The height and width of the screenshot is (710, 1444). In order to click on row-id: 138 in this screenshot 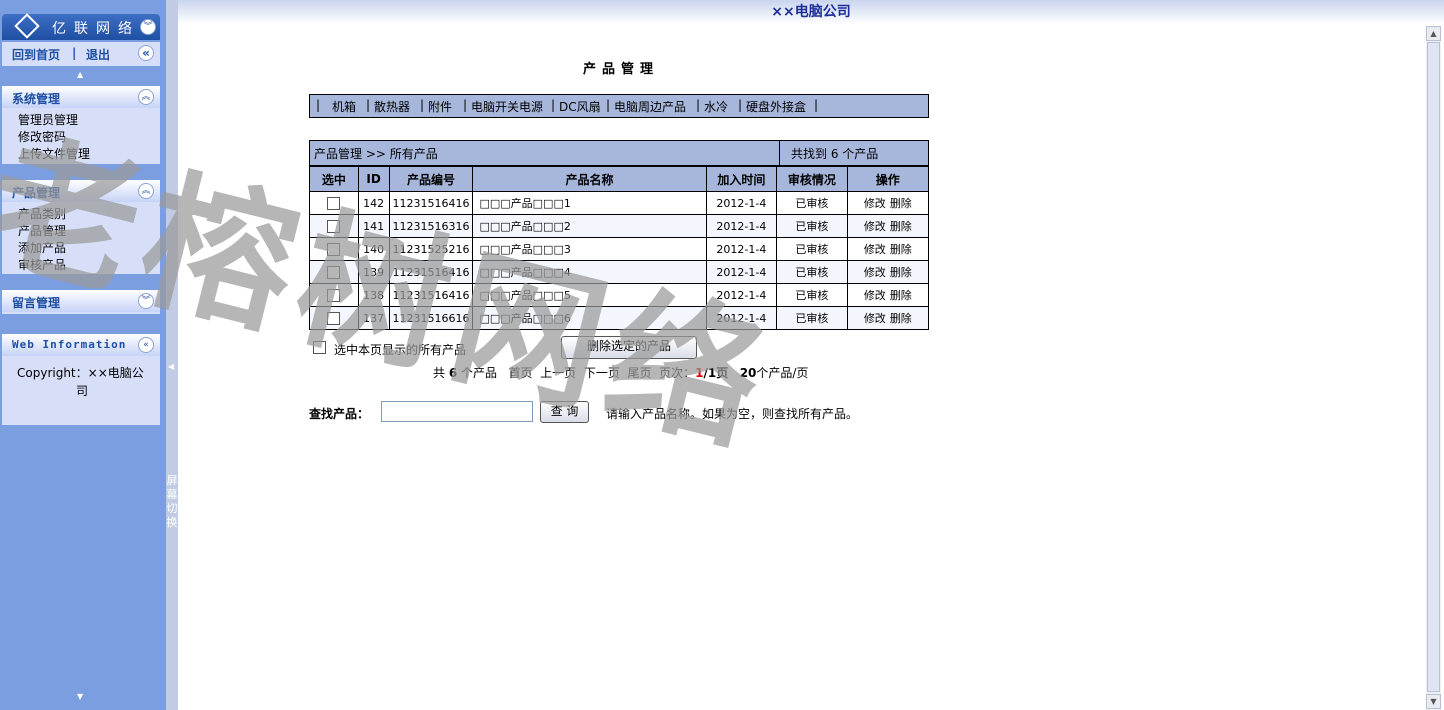, I will do `click(373, 295)`.